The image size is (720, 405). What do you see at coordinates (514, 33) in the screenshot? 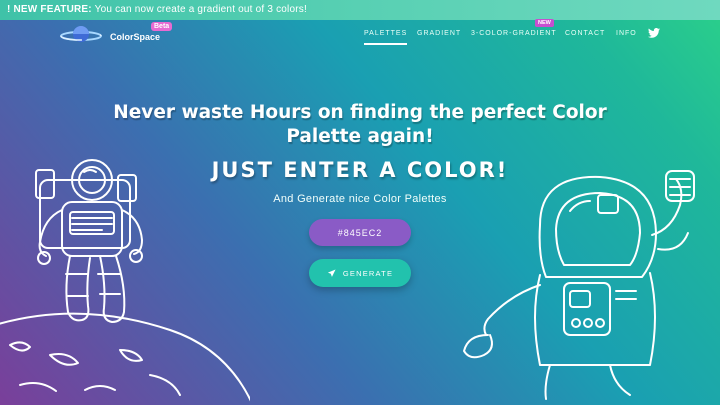
I see `nav-3-color-gradient: 3-COLOR-GRADIENT` at bounding box center [514, 33].